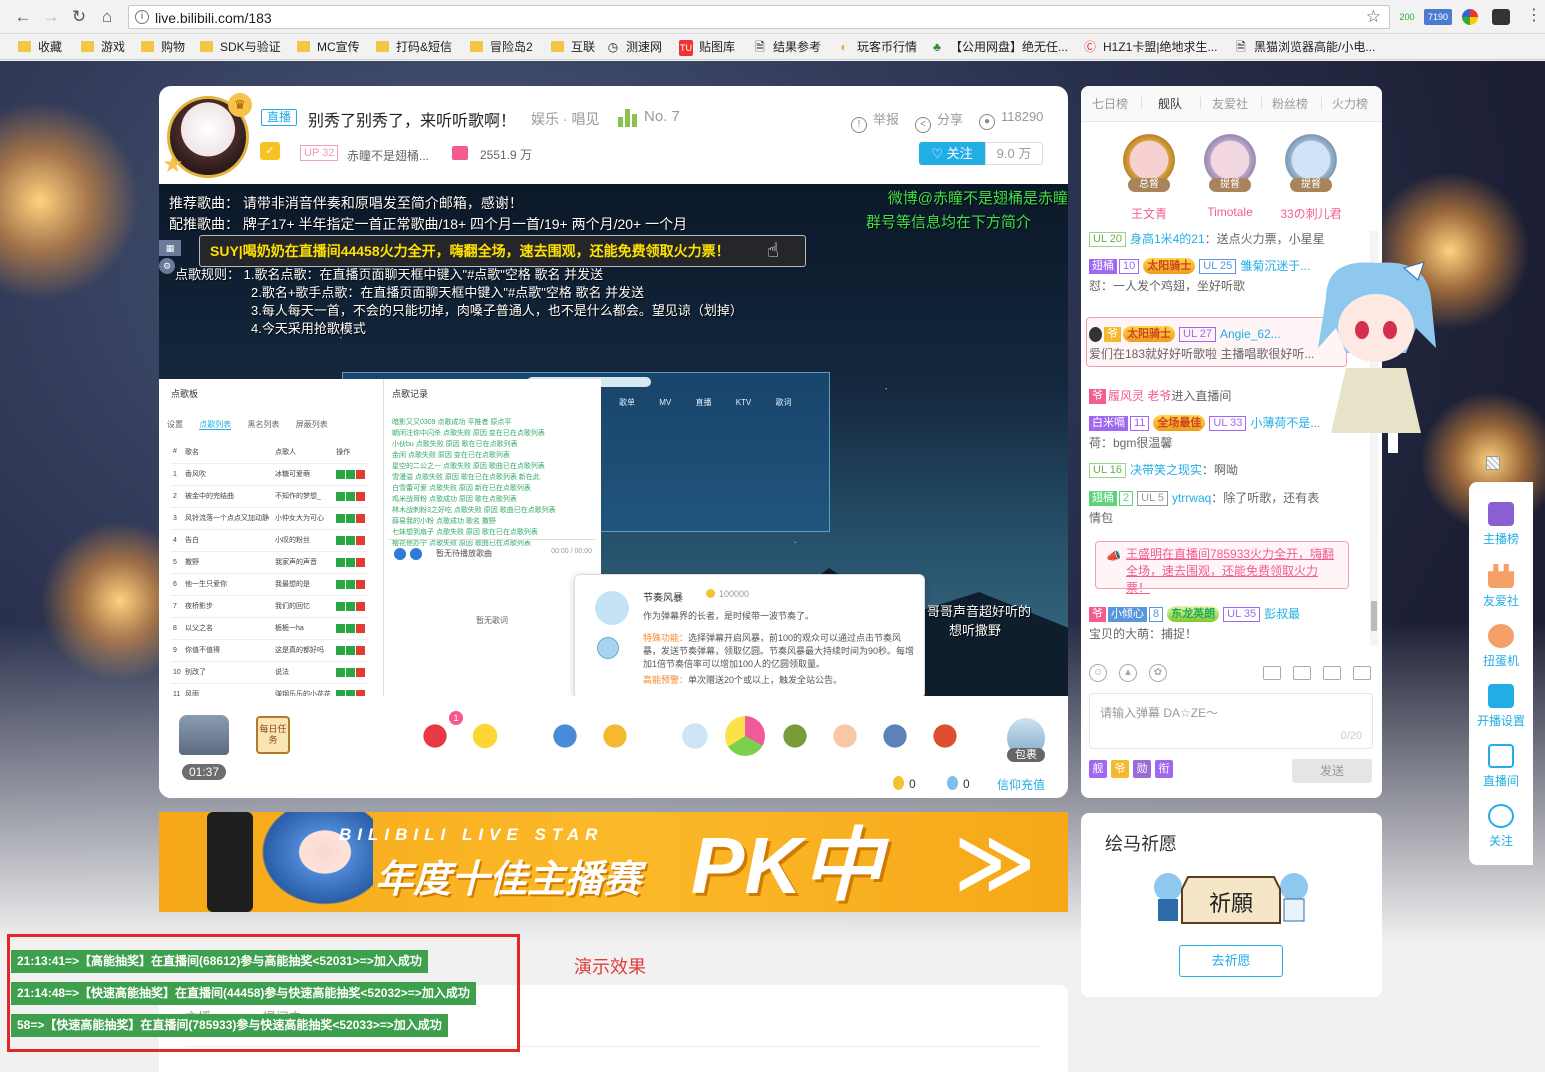 The height and width of the screenshot is (1072, 1545). Describe the element at coordinates (23, 17) in the screenshot. I see `back-icon: ←` at that location.